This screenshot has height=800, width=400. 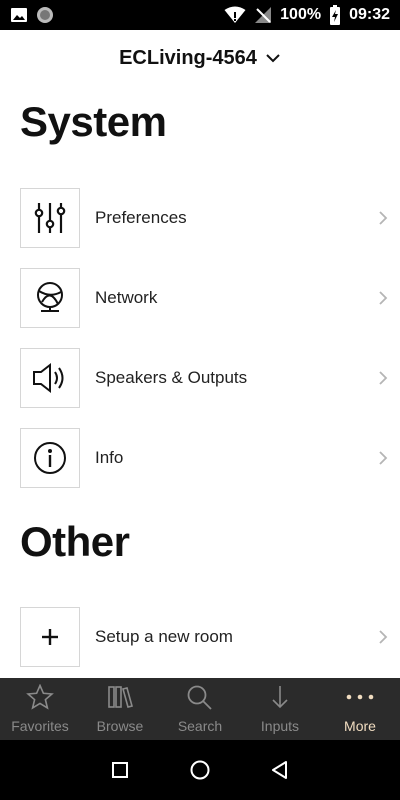 I want to click on nav-inputs: Inputs, so click(x=280, y=709).